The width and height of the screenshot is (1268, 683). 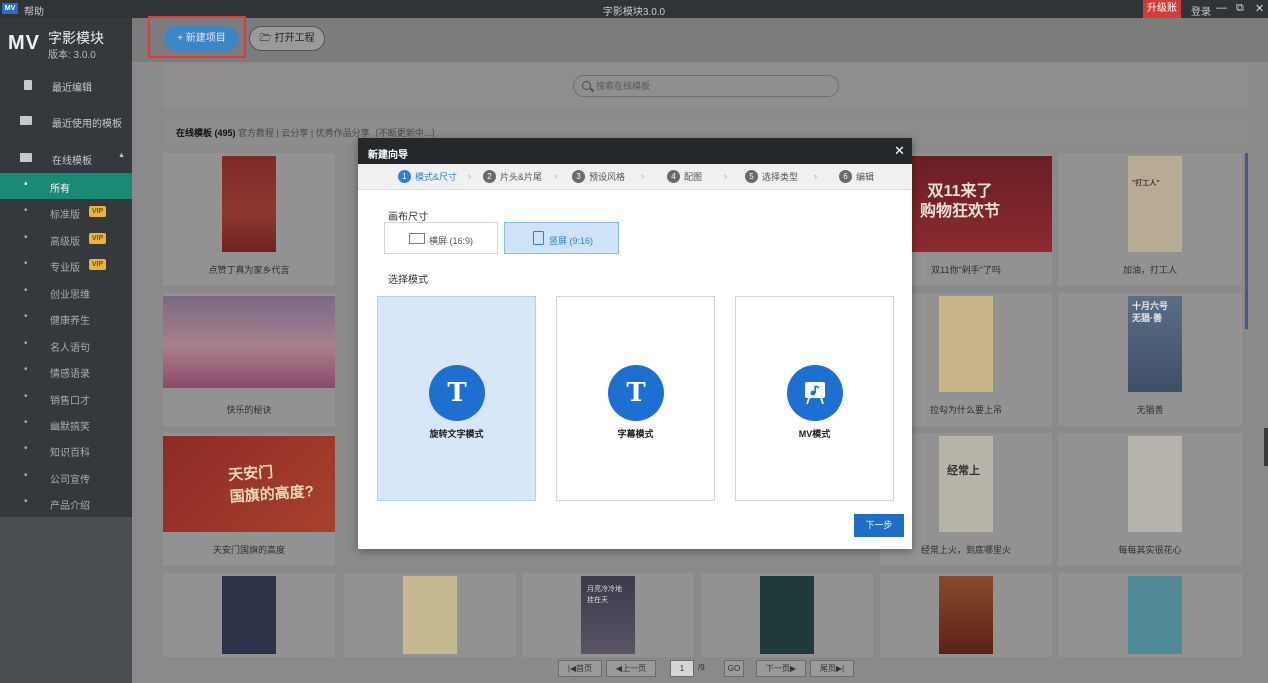 What do you see at coordinates (427, 176) in the screenshot?
I see `step-mode-size: 1 模式&尺寸` at bounding box center [427, 176].